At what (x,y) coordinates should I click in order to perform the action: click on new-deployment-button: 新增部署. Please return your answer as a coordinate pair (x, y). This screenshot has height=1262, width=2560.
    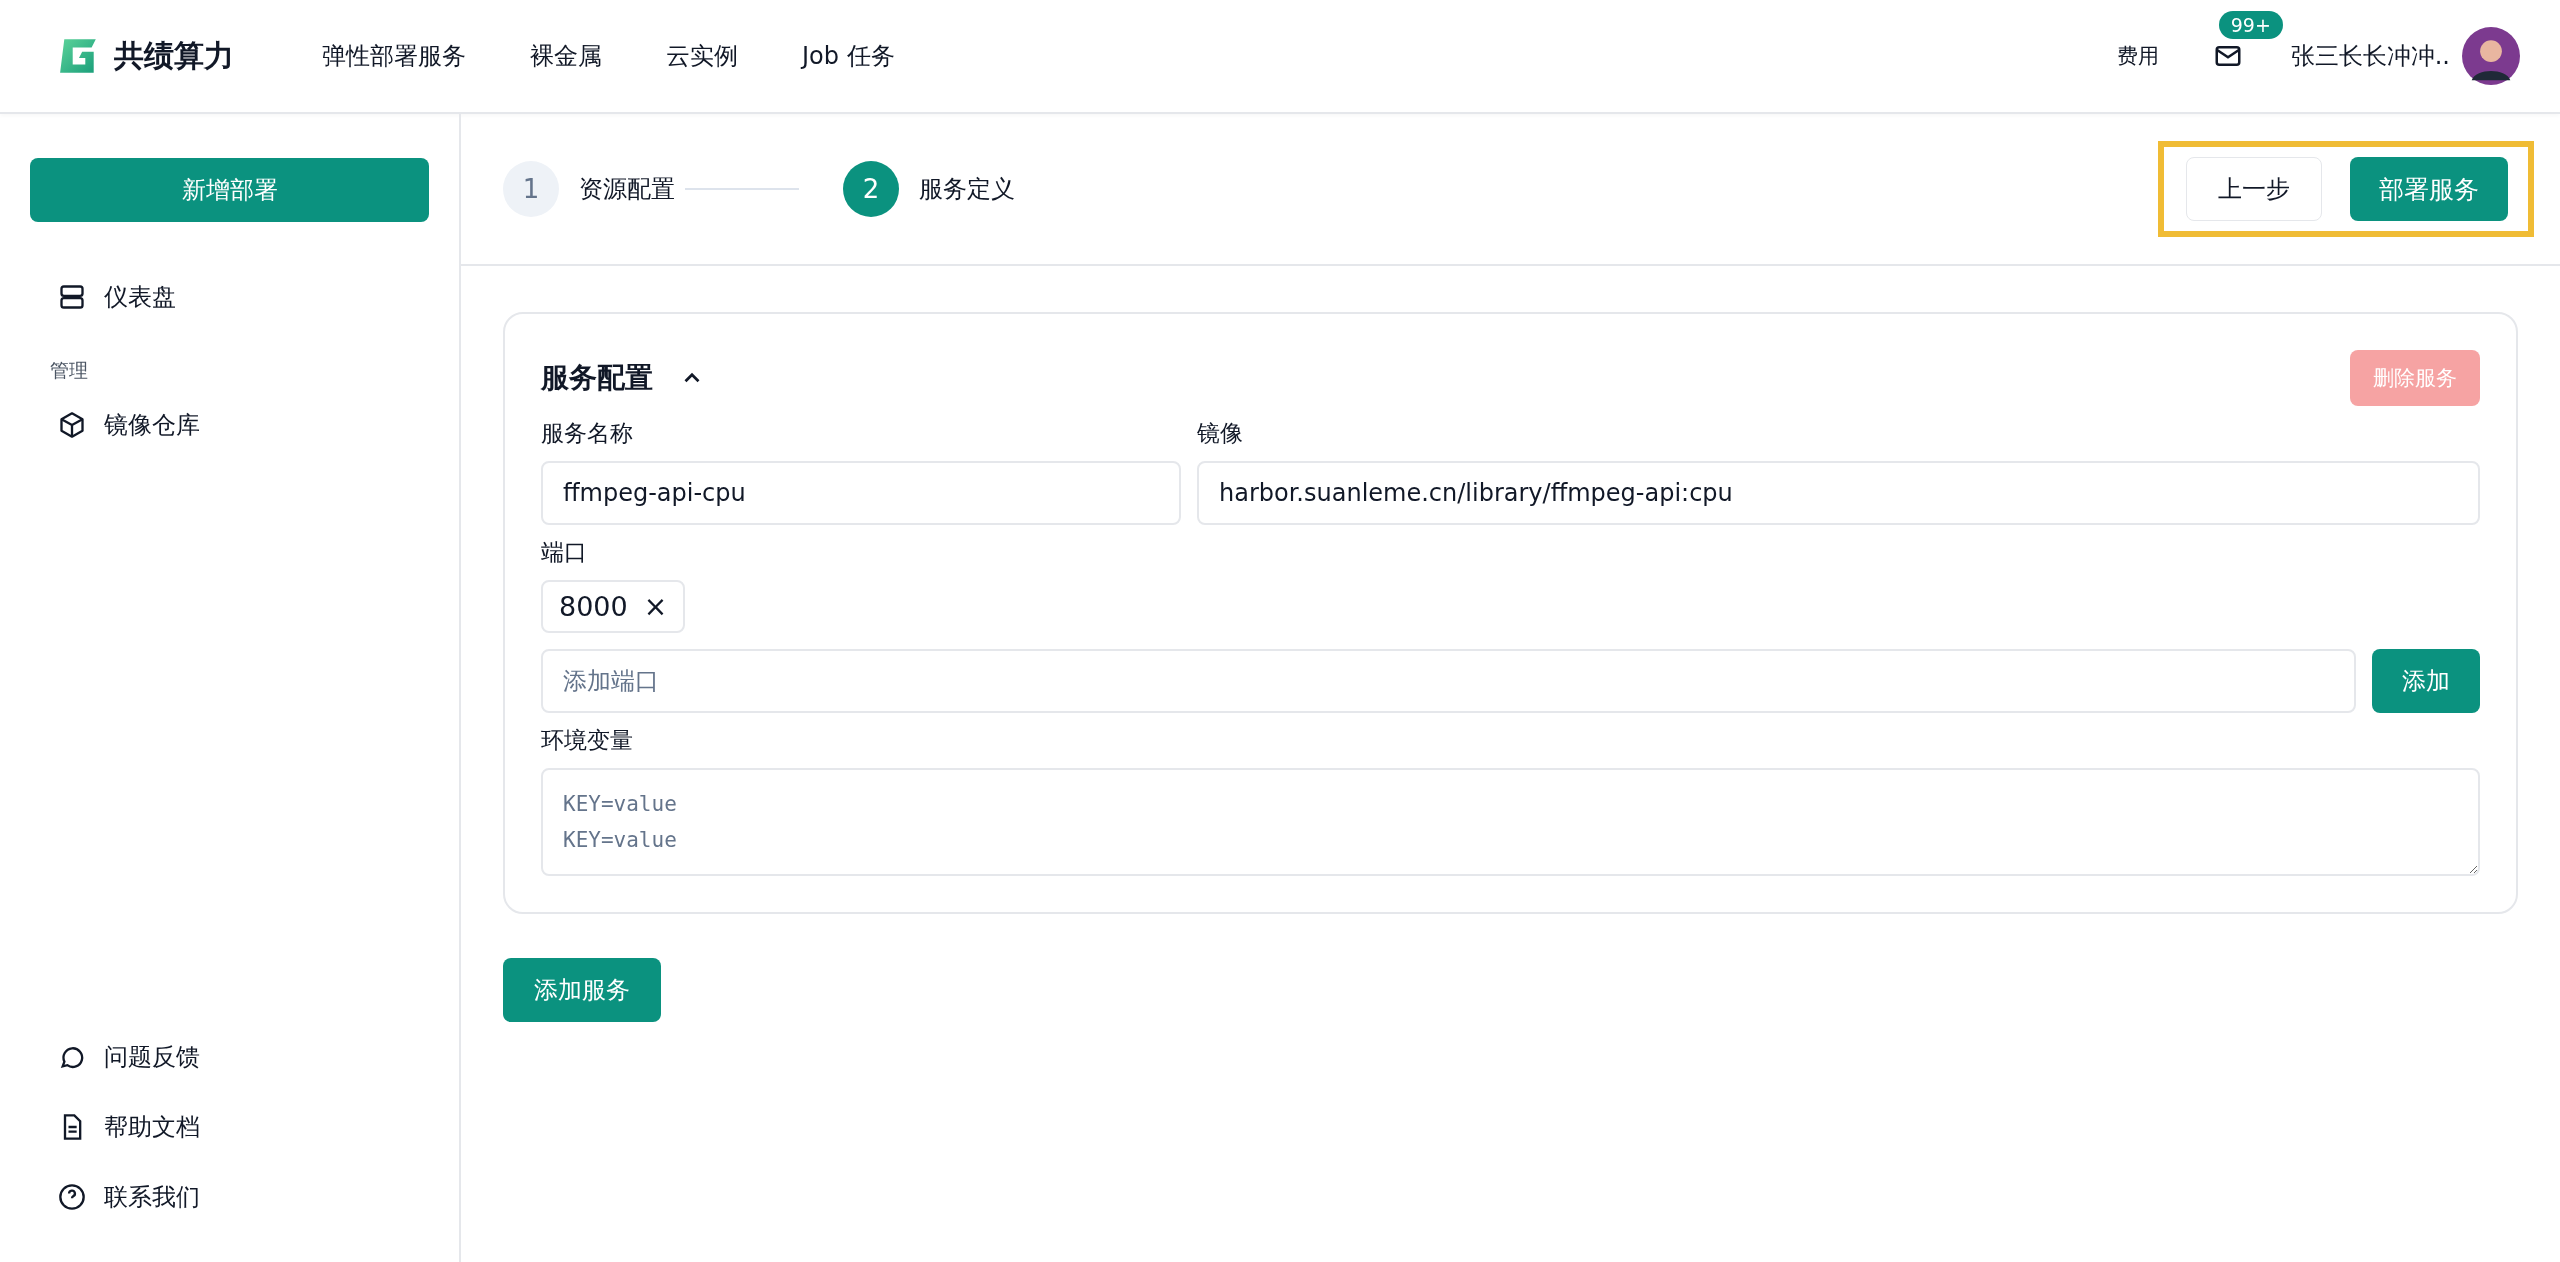
    Looking at the image, I should click on (229, 190).